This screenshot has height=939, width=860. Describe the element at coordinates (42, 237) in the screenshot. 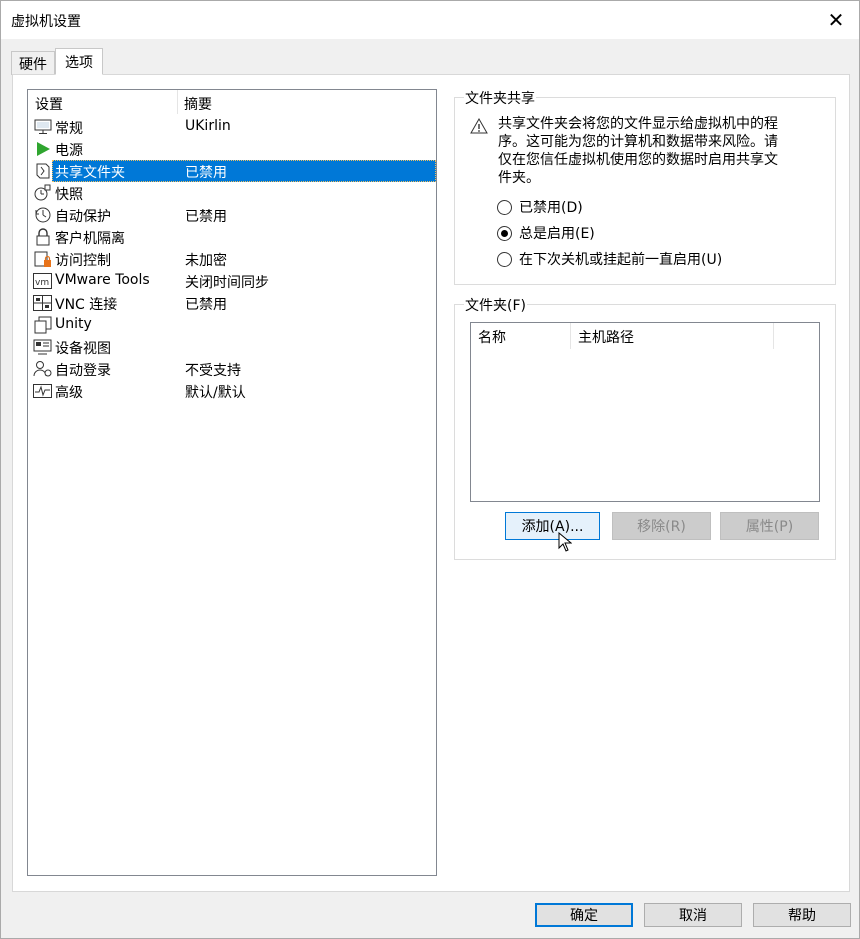

I see `lock-icon` at that location.